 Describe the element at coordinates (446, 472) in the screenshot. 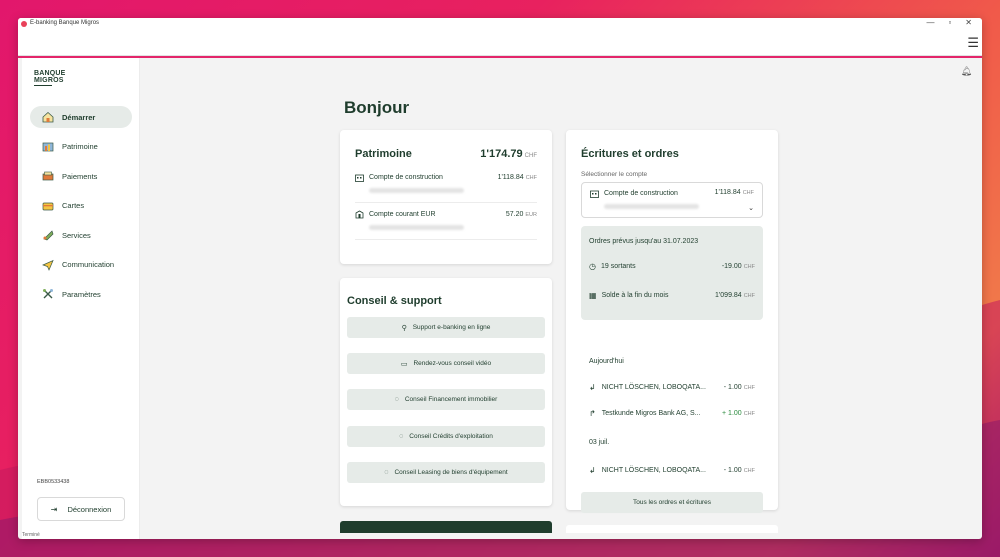

I see `equipment-leasing-advice-button: ◌ Conseil Leasing de biens d'équipement` at that location.